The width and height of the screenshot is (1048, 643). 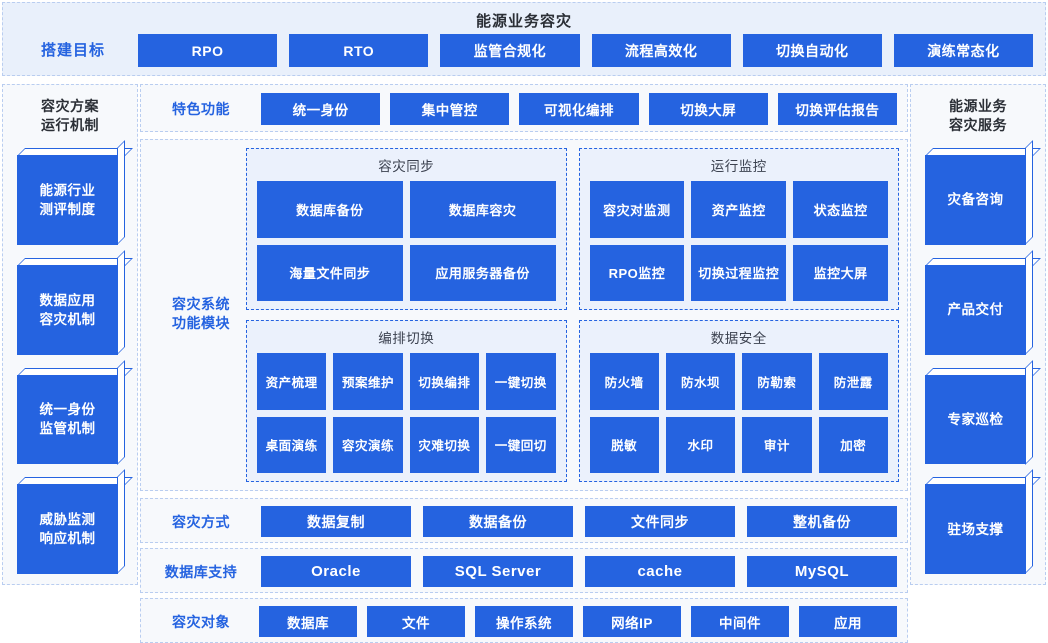 What do you see at coordinates (201, 304) in the screenshot?
I see `modules-row-label-line1: 容灾系统` at bounding box center [201, 304].